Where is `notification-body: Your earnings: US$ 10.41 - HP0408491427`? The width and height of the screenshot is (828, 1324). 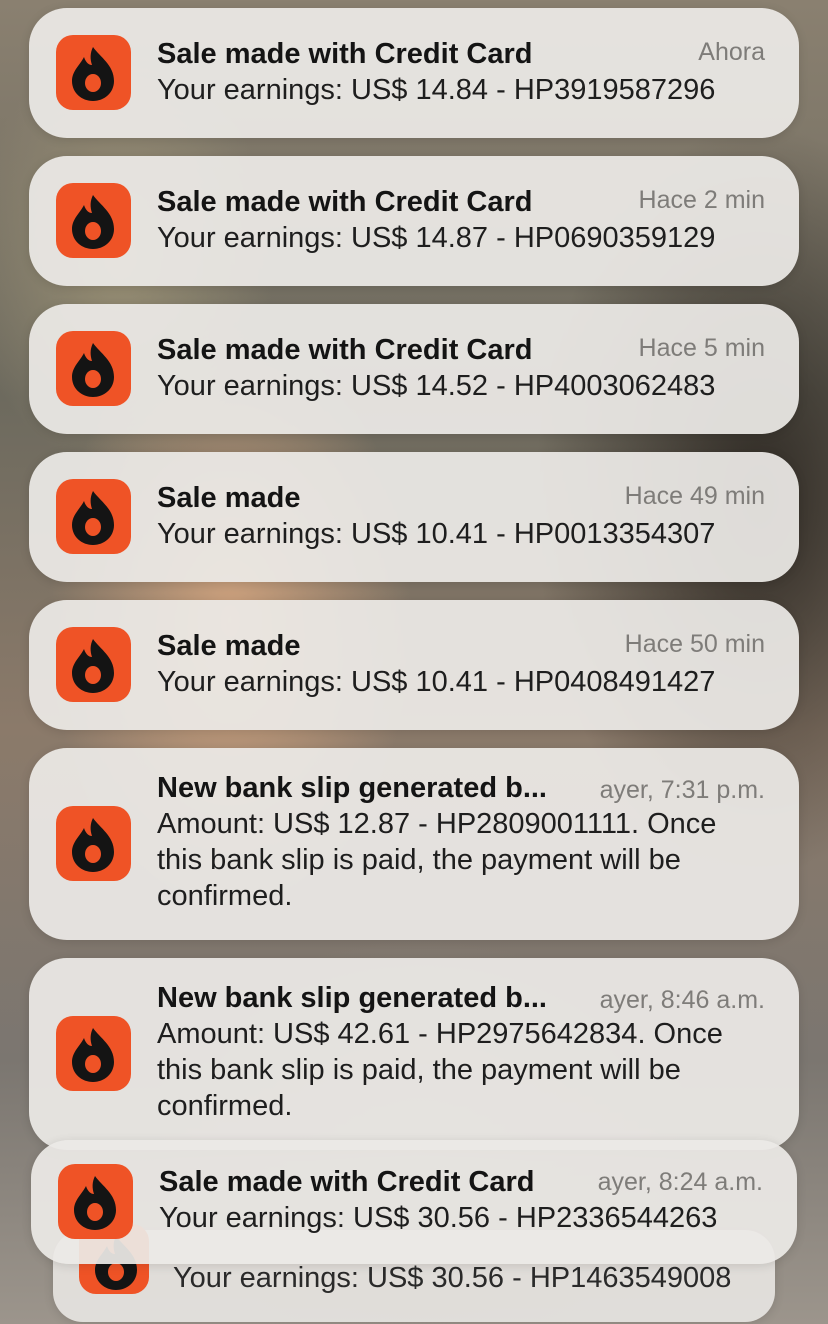 notification-body: Your earnings: US$ 10.41 - HP0408491427 is located at coordinates (436, 682).